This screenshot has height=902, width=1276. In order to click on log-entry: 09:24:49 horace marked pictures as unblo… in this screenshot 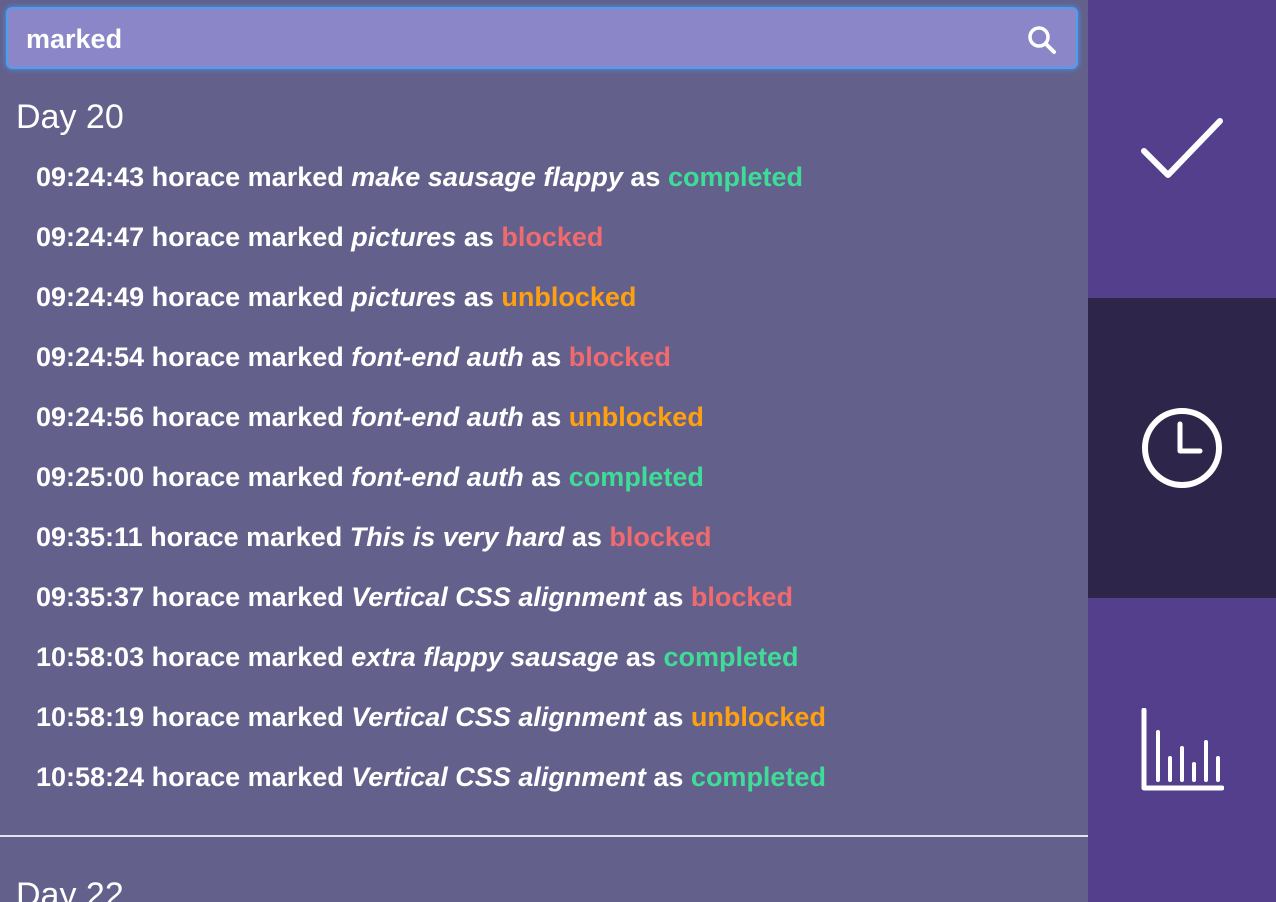, I will do `click(431, 306)`.